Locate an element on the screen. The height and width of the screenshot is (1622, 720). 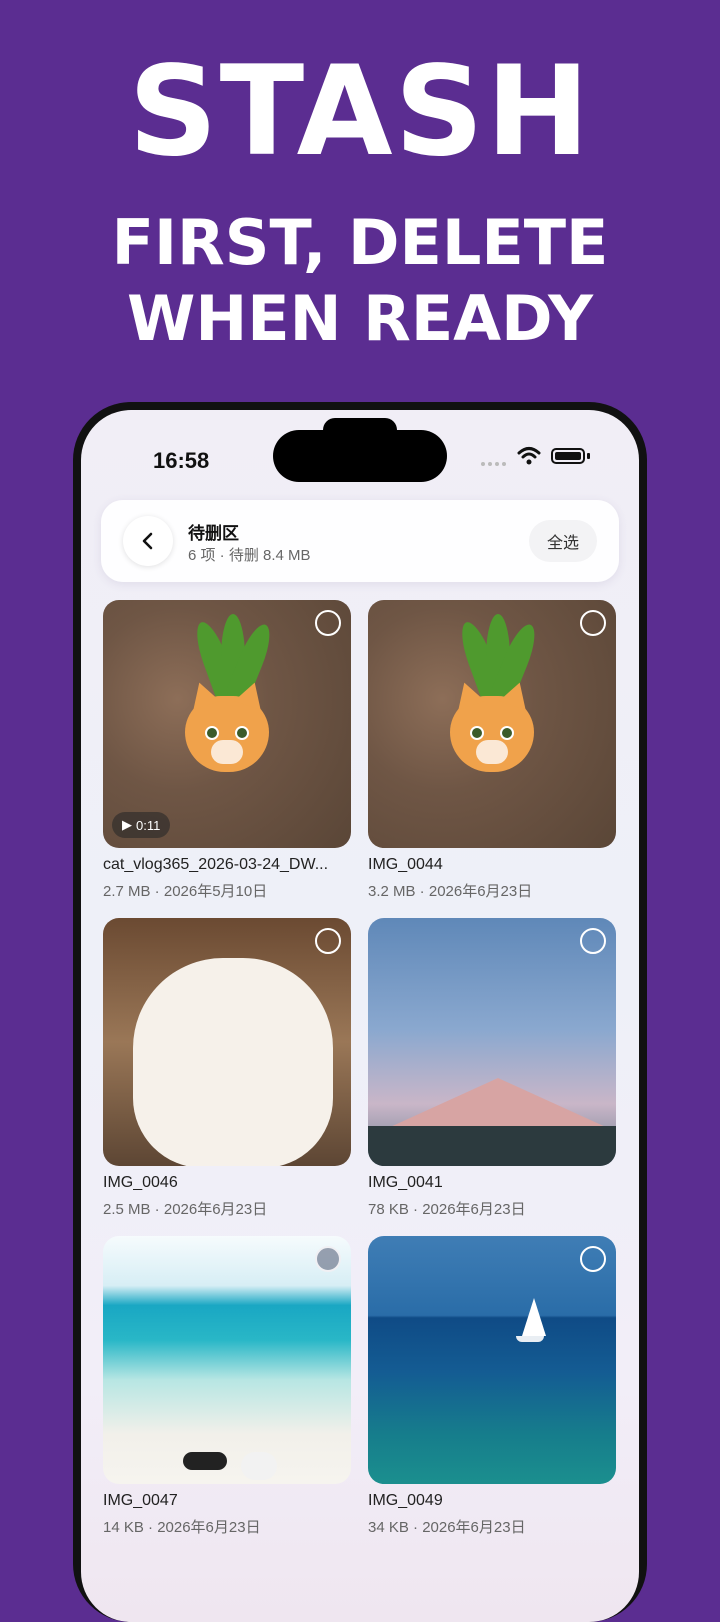
promo-subheadline-line-2: WHEN READY is located at coordinates (360, 318).